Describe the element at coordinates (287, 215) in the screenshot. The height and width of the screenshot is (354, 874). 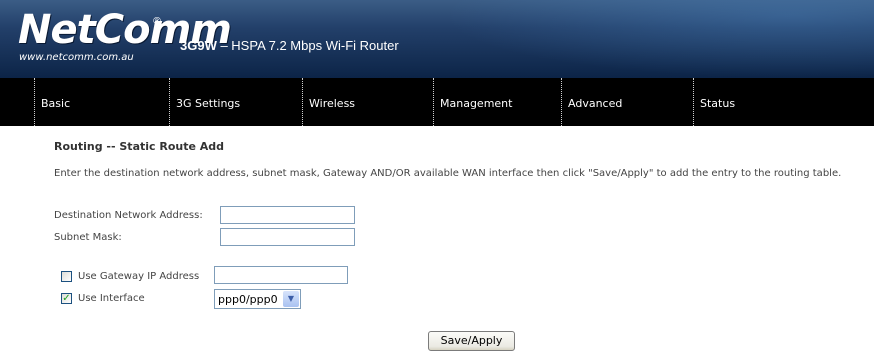
I see `destination-input` at that location.